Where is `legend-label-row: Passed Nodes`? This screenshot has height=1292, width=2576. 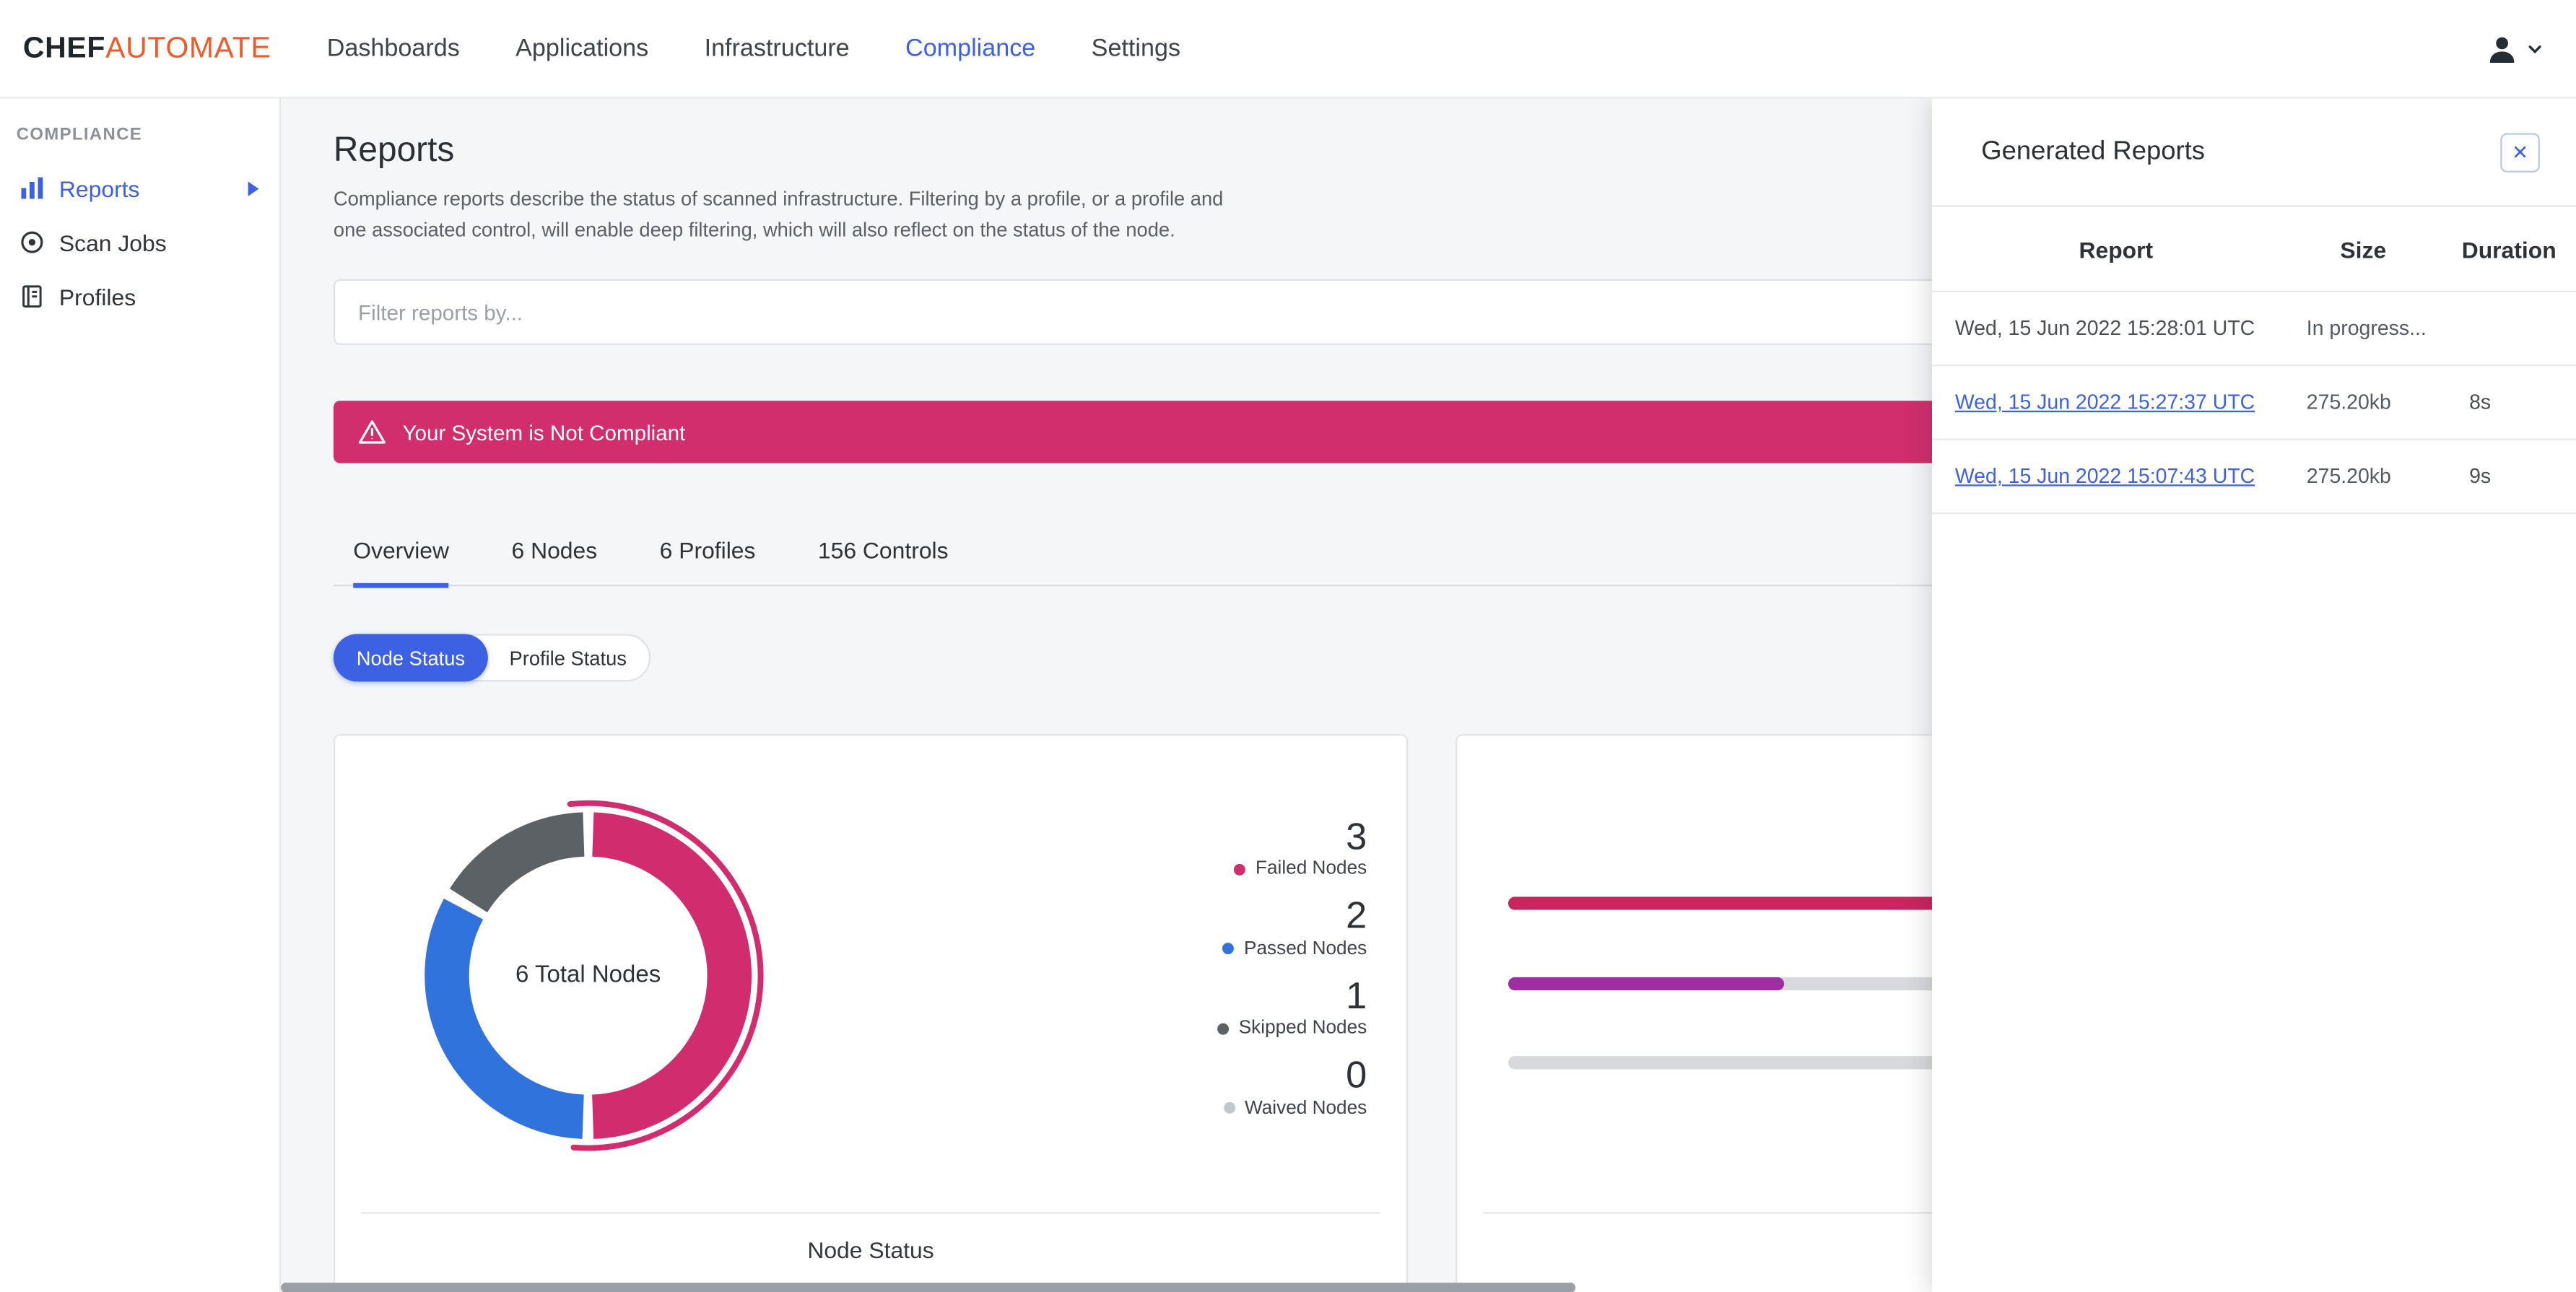
legend-label-row: Passed Nodes is located at coordinates (1276, 949).